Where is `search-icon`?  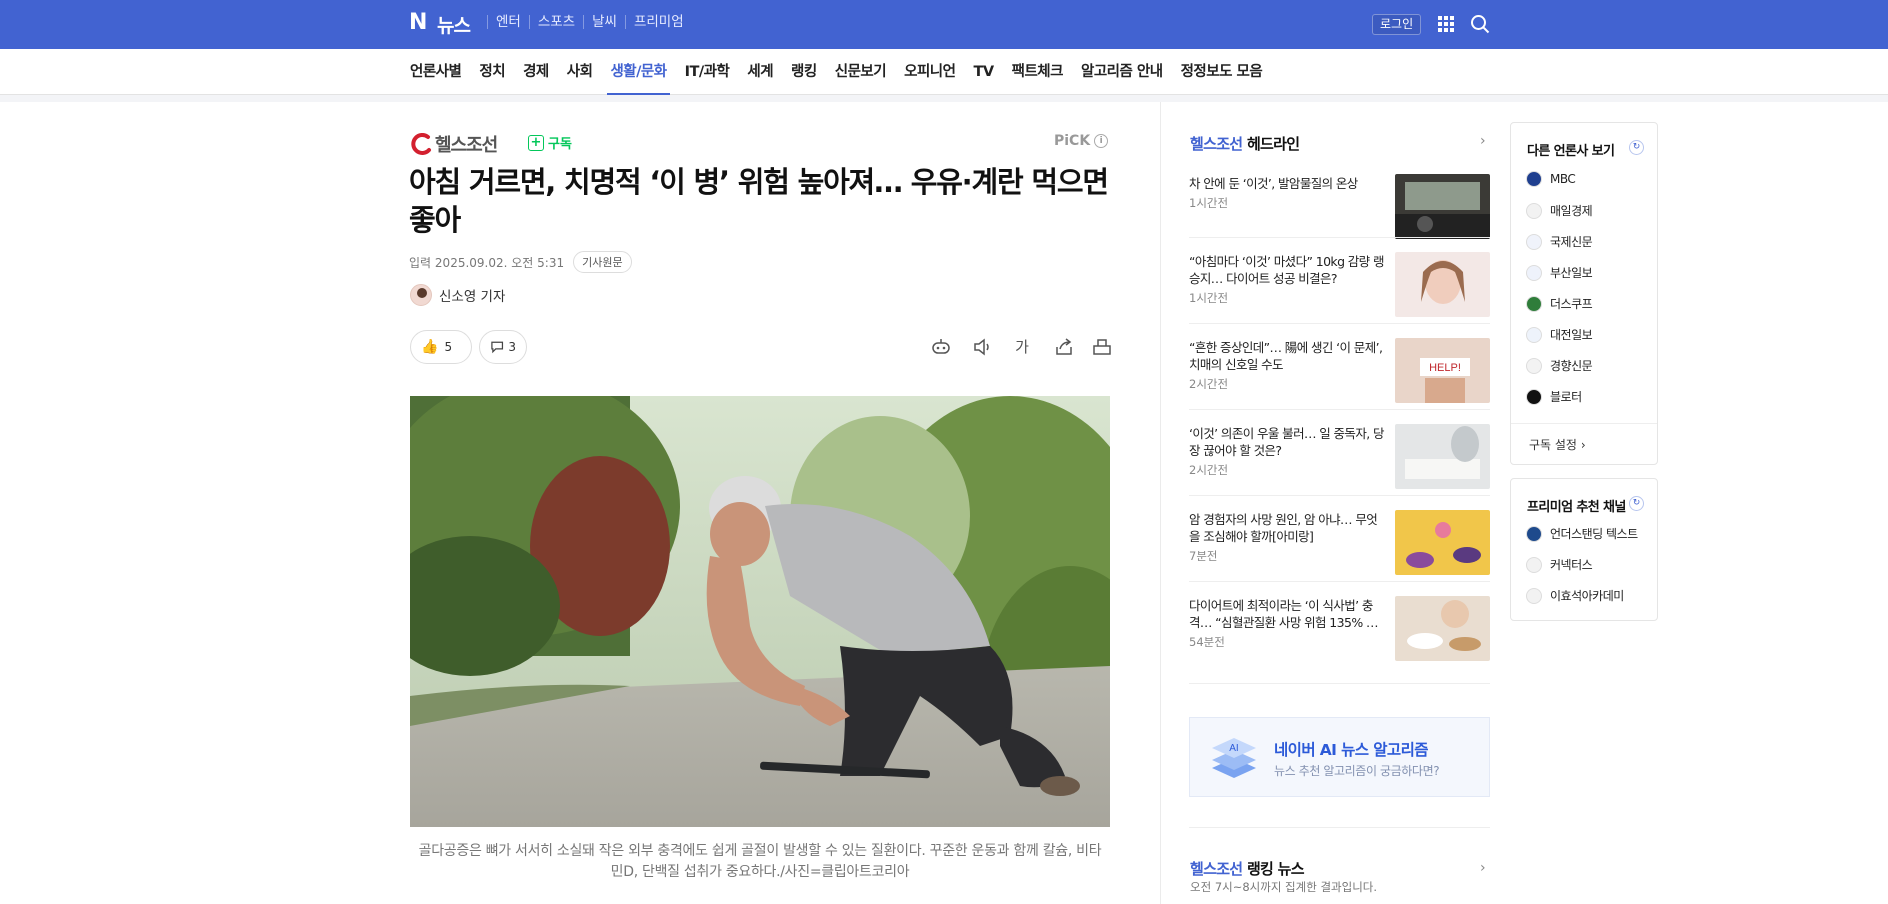 search-icon is located at coordinates (1480, 24).